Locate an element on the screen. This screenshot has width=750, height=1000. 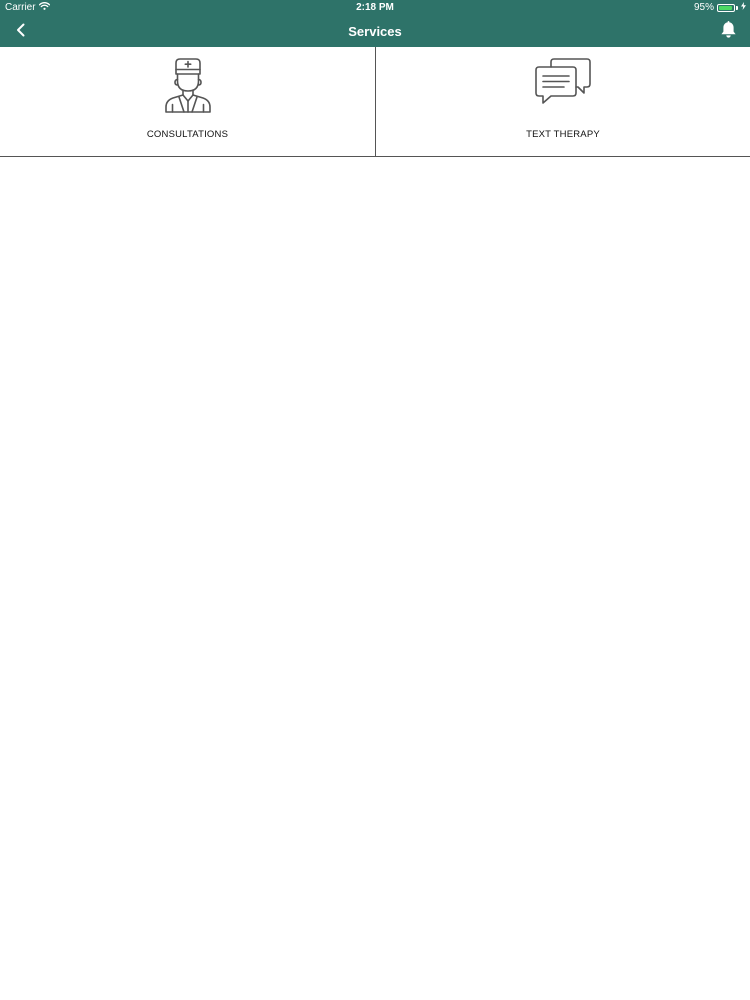
navigation-bar: Services is located at coordinates (375, 31).